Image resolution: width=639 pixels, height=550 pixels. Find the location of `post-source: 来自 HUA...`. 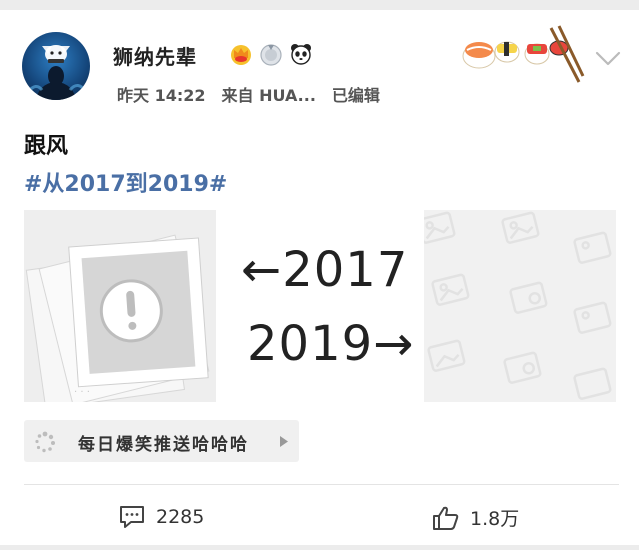

post-source: 来自 HUA... is located at coordinates (269, 94).